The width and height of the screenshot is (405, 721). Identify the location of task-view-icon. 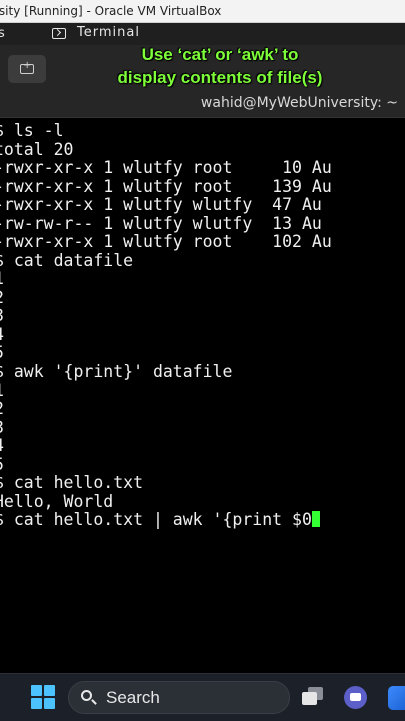
(313, 697).